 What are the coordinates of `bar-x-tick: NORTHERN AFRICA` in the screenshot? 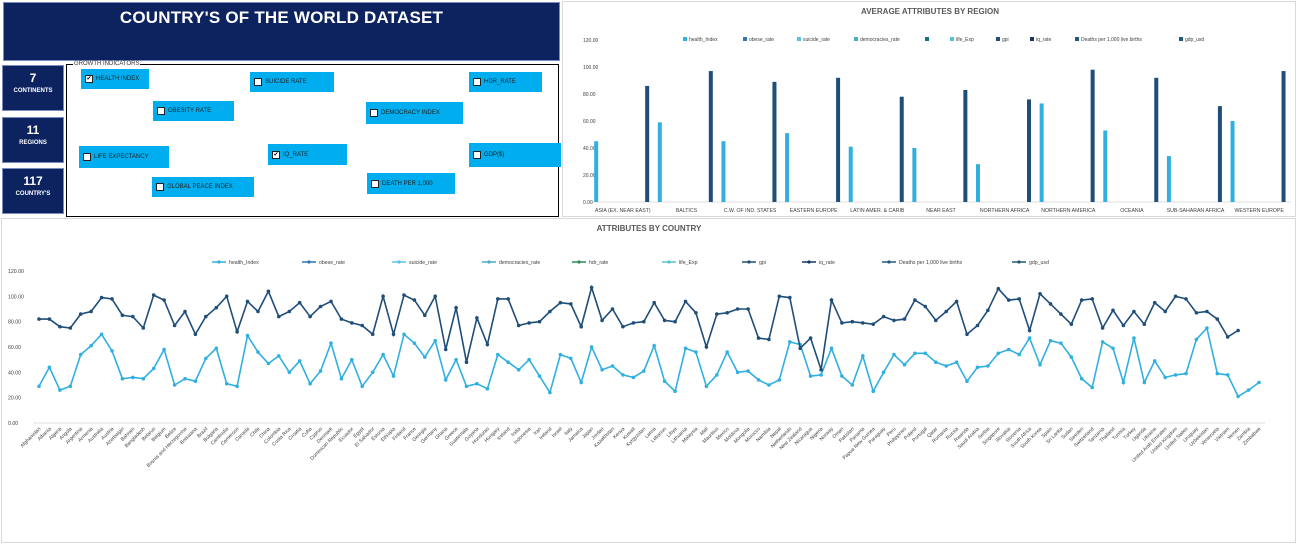 It's located at (1005, 211).